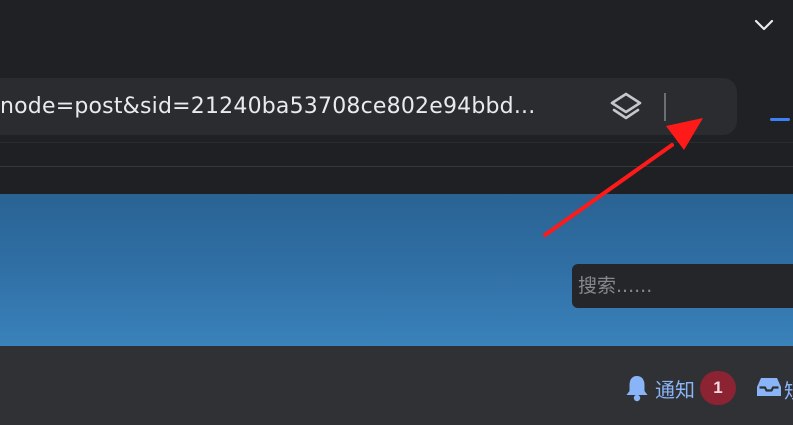  I want to click on inbox-label: 短, so click(788, 389).